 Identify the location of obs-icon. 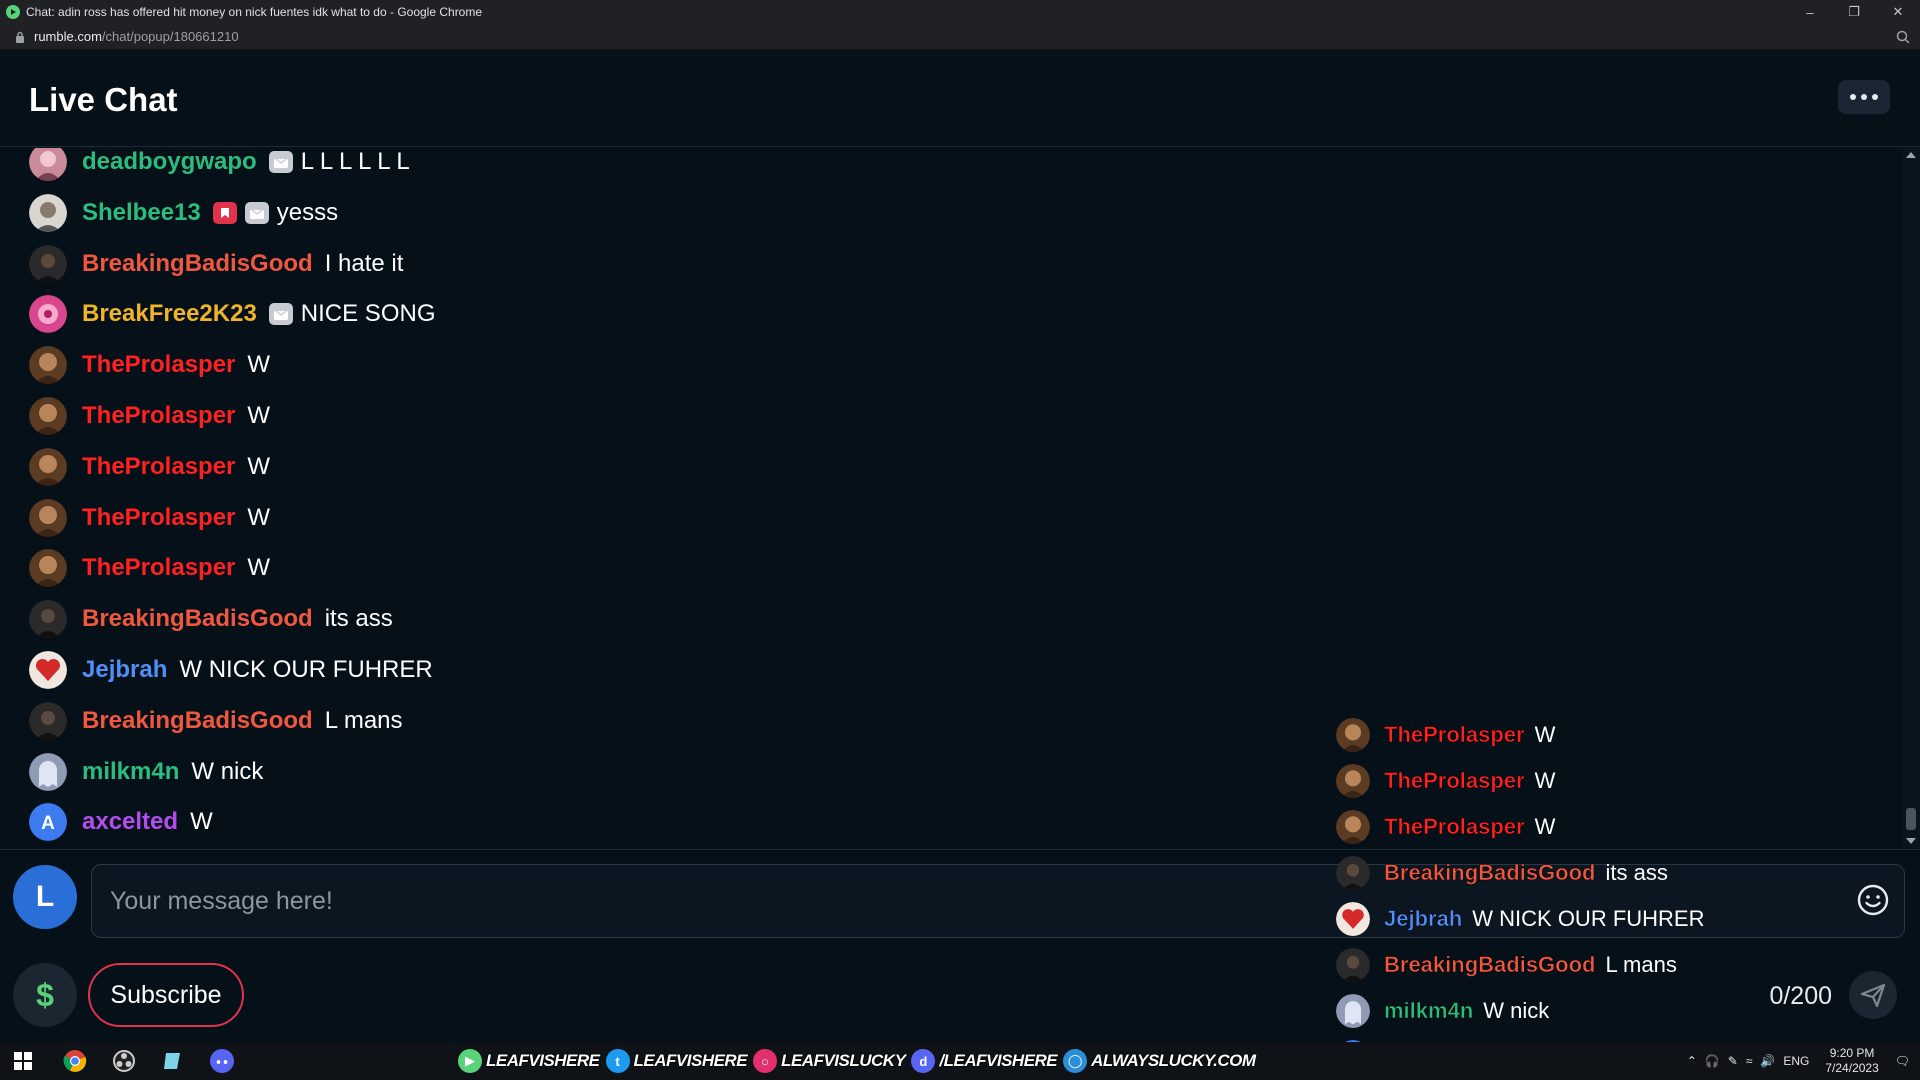
(124, 1061).